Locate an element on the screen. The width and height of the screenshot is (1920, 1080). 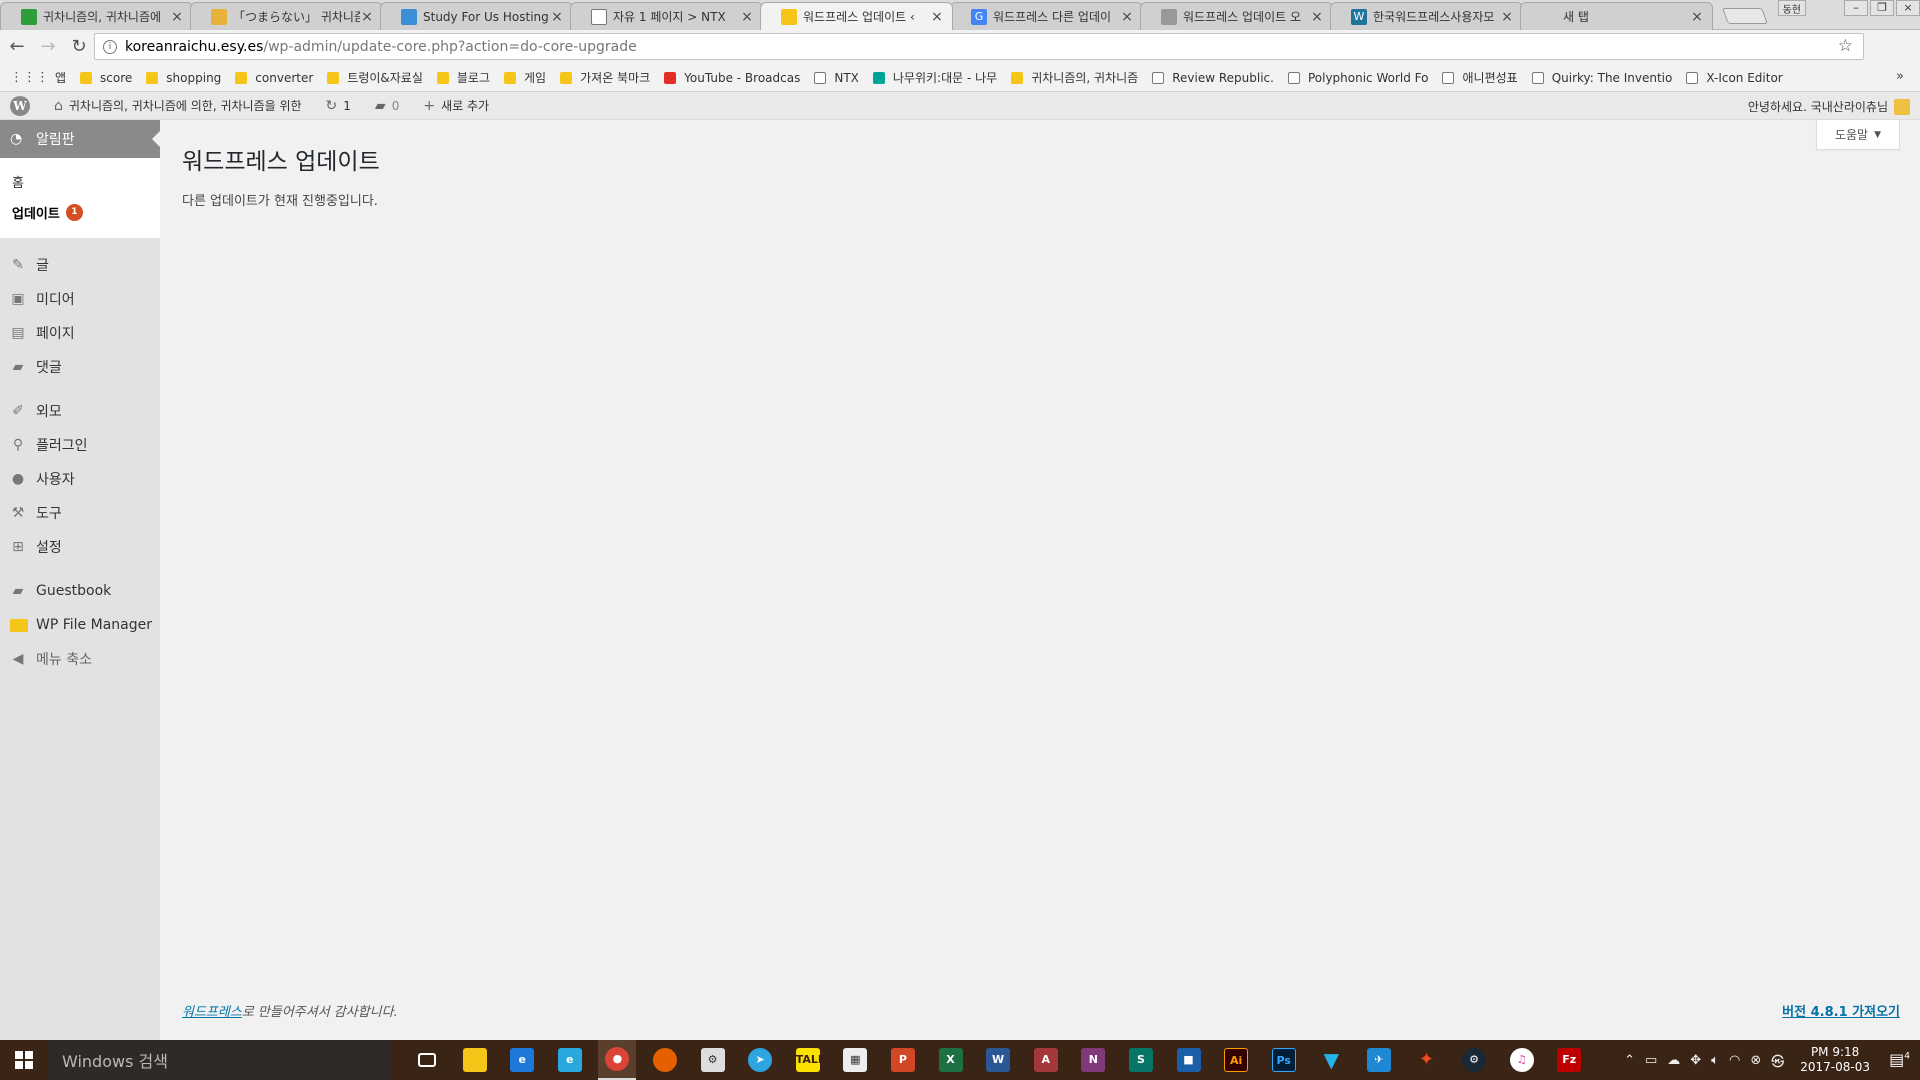
forward-button: → is located at coordinates (48, 47).